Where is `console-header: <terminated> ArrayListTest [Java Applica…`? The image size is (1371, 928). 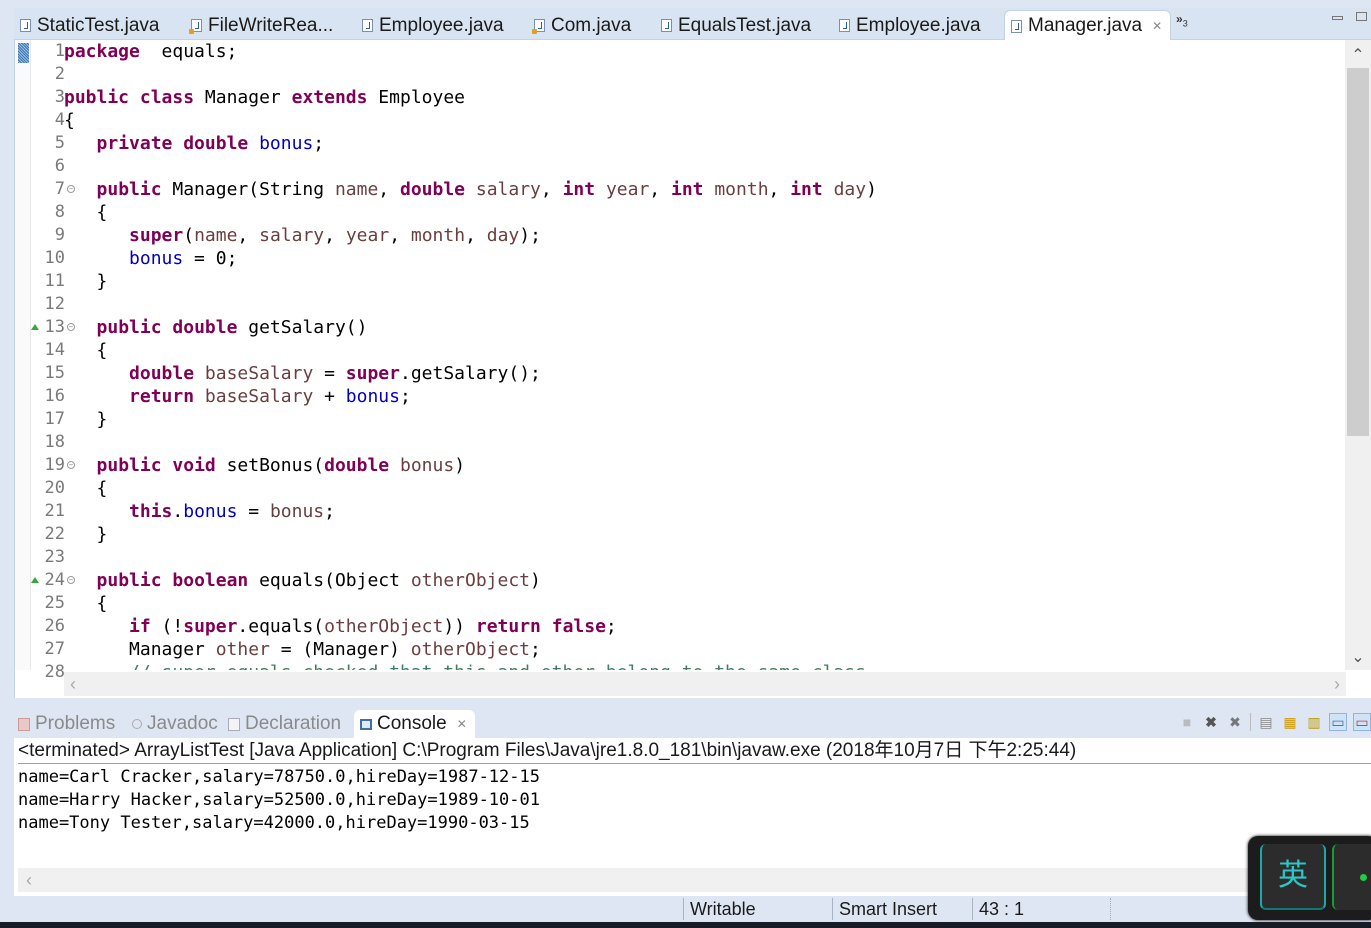 console-header: <terminated> ArrayListTest [Java Applica… is located at coordinates (694, 752).